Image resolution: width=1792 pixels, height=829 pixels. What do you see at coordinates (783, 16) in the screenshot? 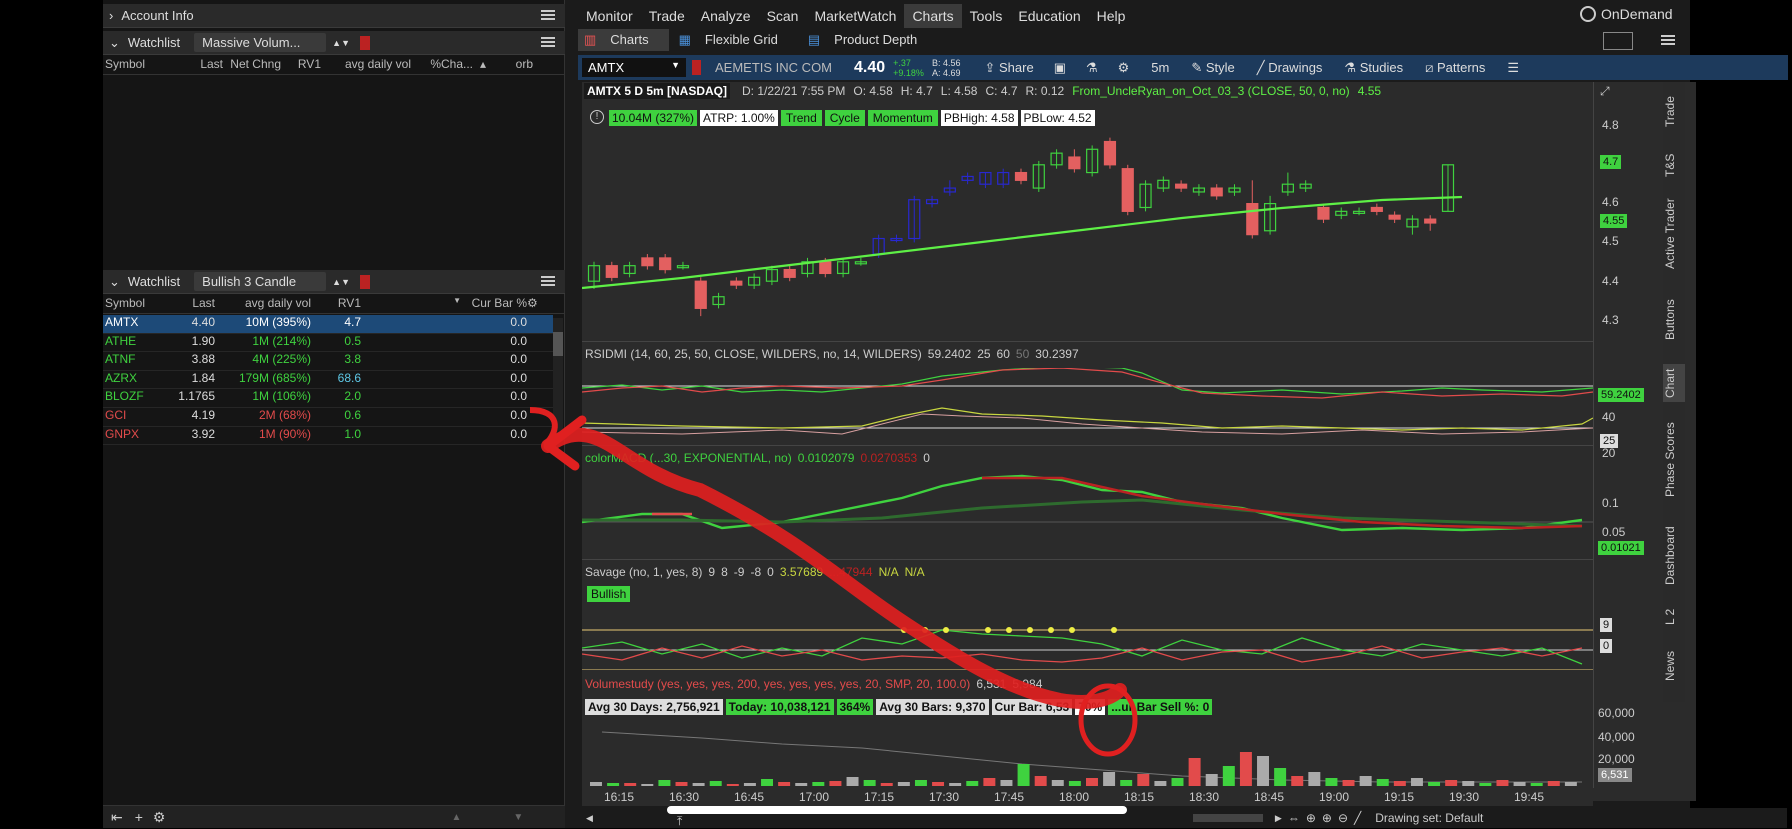
I see `menu-scan: Scan` at bounding box center [783, 16].